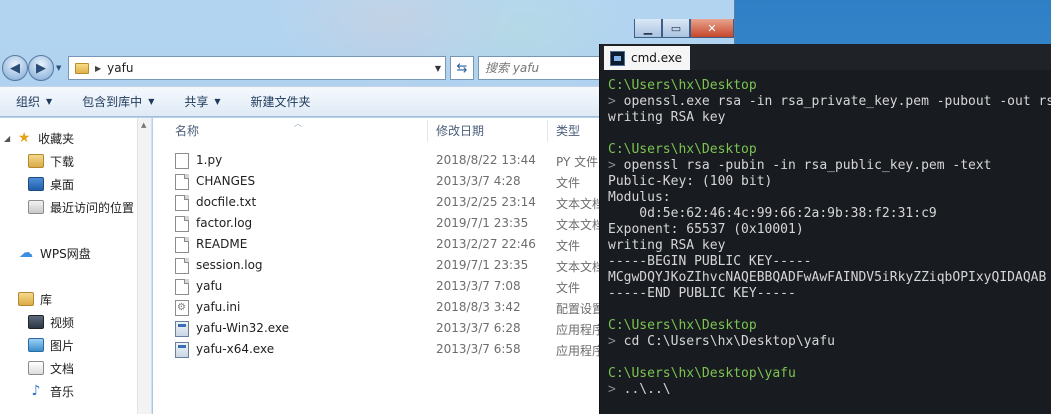 Image resolution: width=1051 pixels, height=414 pixels. What do you see at coordinates (460, 130) in the screenshot?
I see `column-header-modified: 修改日期` at bounding box center [460, 130].